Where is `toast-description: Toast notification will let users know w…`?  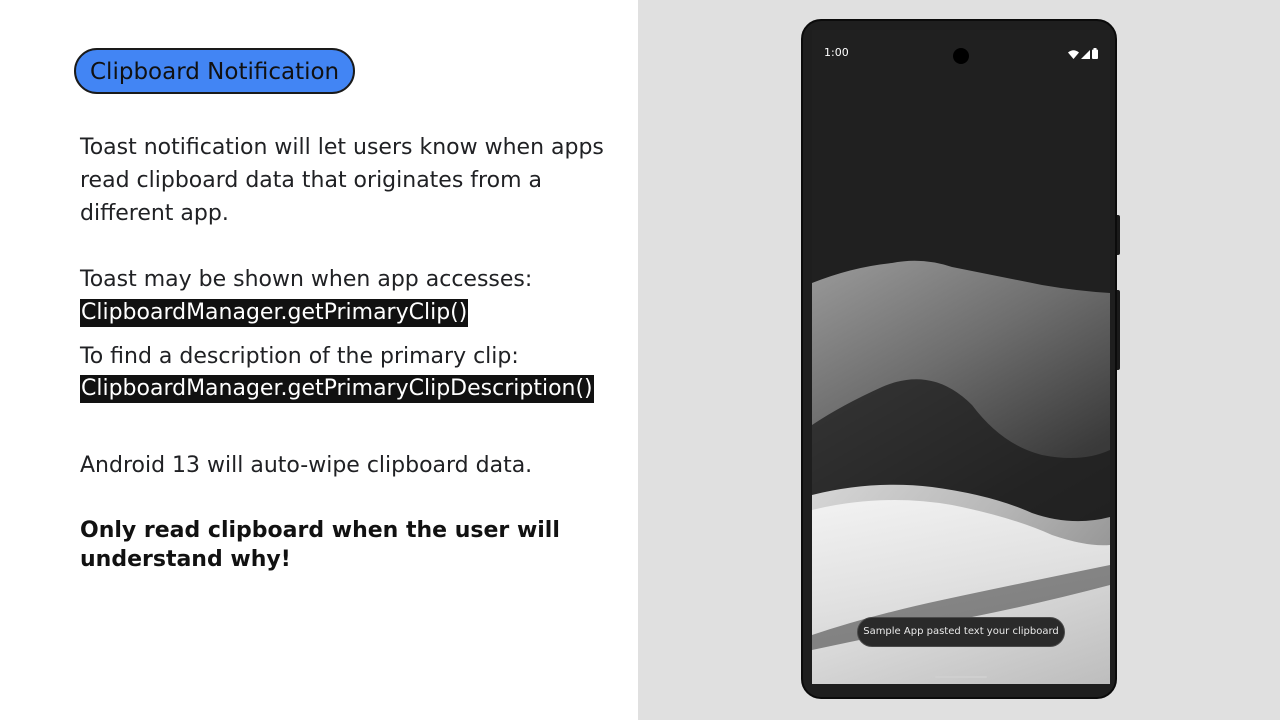
toast-description: Toast notification will let users know w… is located at coordinates (342, 180).